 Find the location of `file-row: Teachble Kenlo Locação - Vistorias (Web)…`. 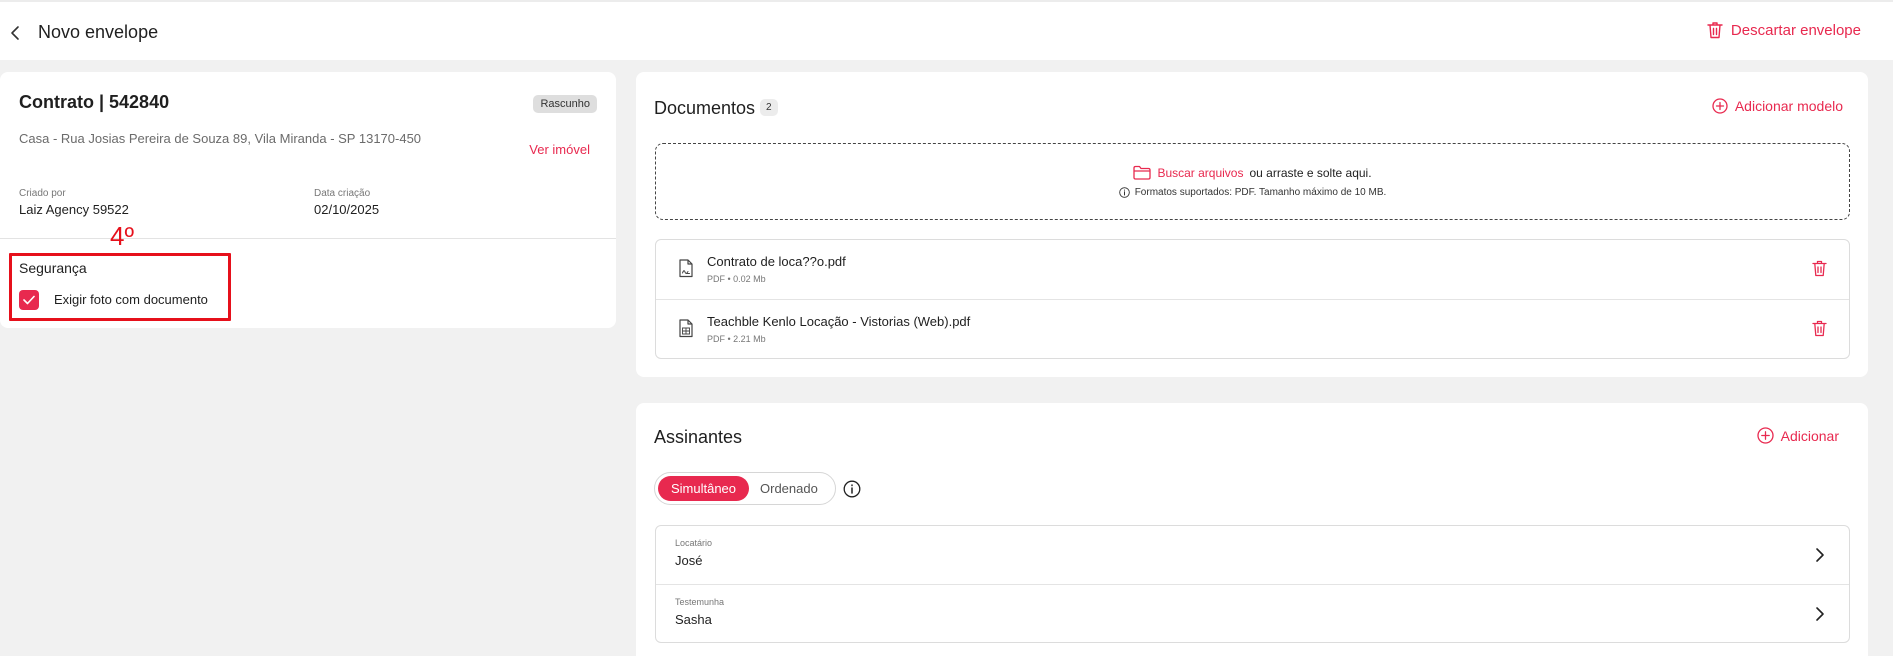

file-row: Teachble Kenlo Locação - Vistorias (Web)… is located at coordinates (1252, 328).